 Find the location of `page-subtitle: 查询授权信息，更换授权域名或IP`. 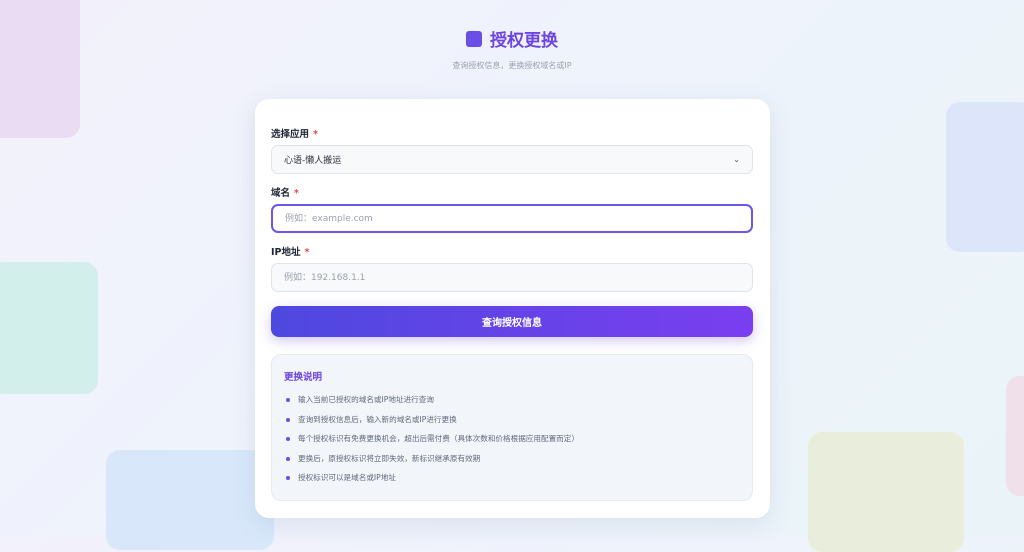

page-subtitle: 查询授权信息，更换授权域名或IP is located at coordinates (512, 65).